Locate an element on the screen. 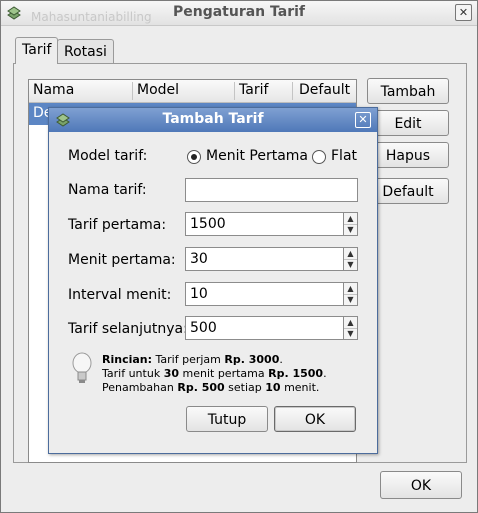 This screenshot has height=513, width=478. default-button: Default is located at coordinates (408, 191).